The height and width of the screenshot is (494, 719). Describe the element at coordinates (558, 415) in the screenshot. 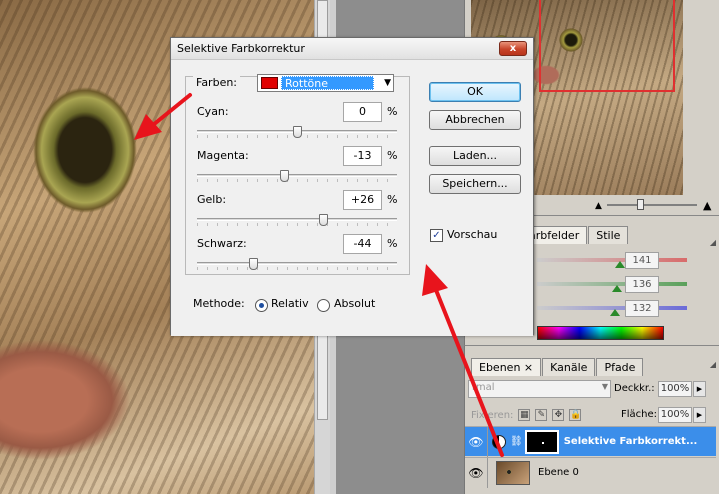

I see `lock-position-icon: ✥` at that location.